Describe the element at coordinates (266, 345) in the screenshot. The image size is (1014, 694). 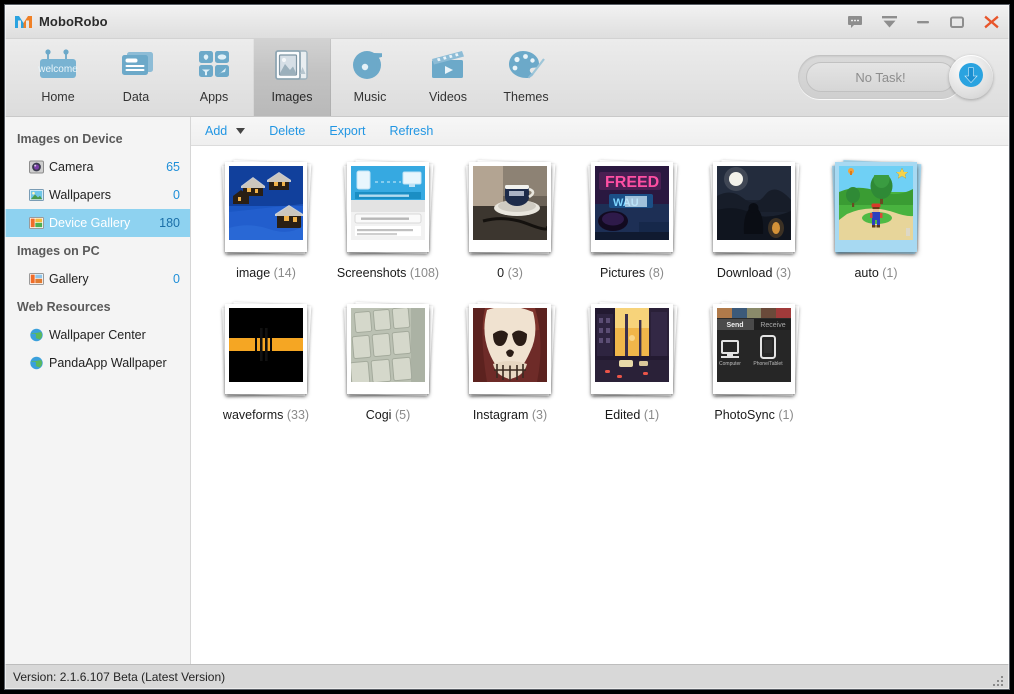
I see `thumbnail-waveform-stripe` at that location.